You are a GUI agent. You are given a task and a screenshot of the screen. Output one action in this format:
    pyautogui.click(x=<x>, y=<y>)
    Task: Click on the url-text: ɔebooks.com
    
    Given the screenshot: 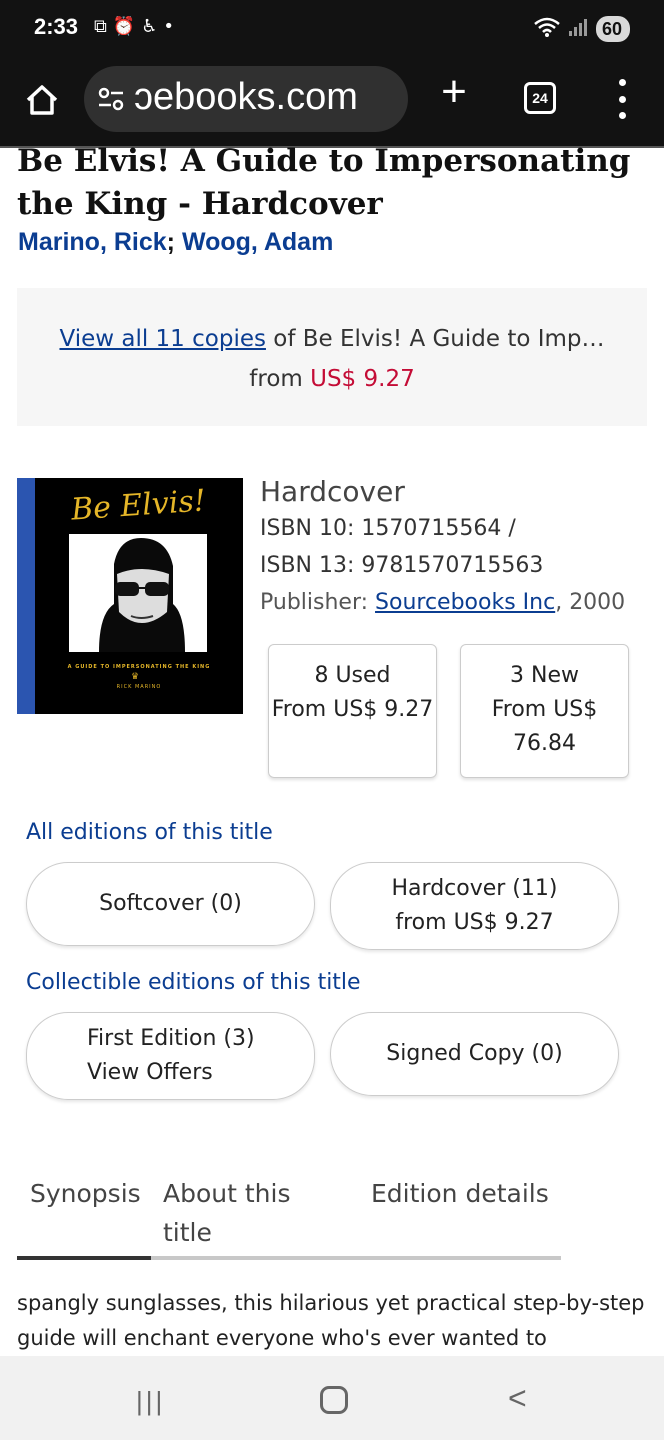 What is the action you would take?
    pyautogui.click(x=246, y=97)
    